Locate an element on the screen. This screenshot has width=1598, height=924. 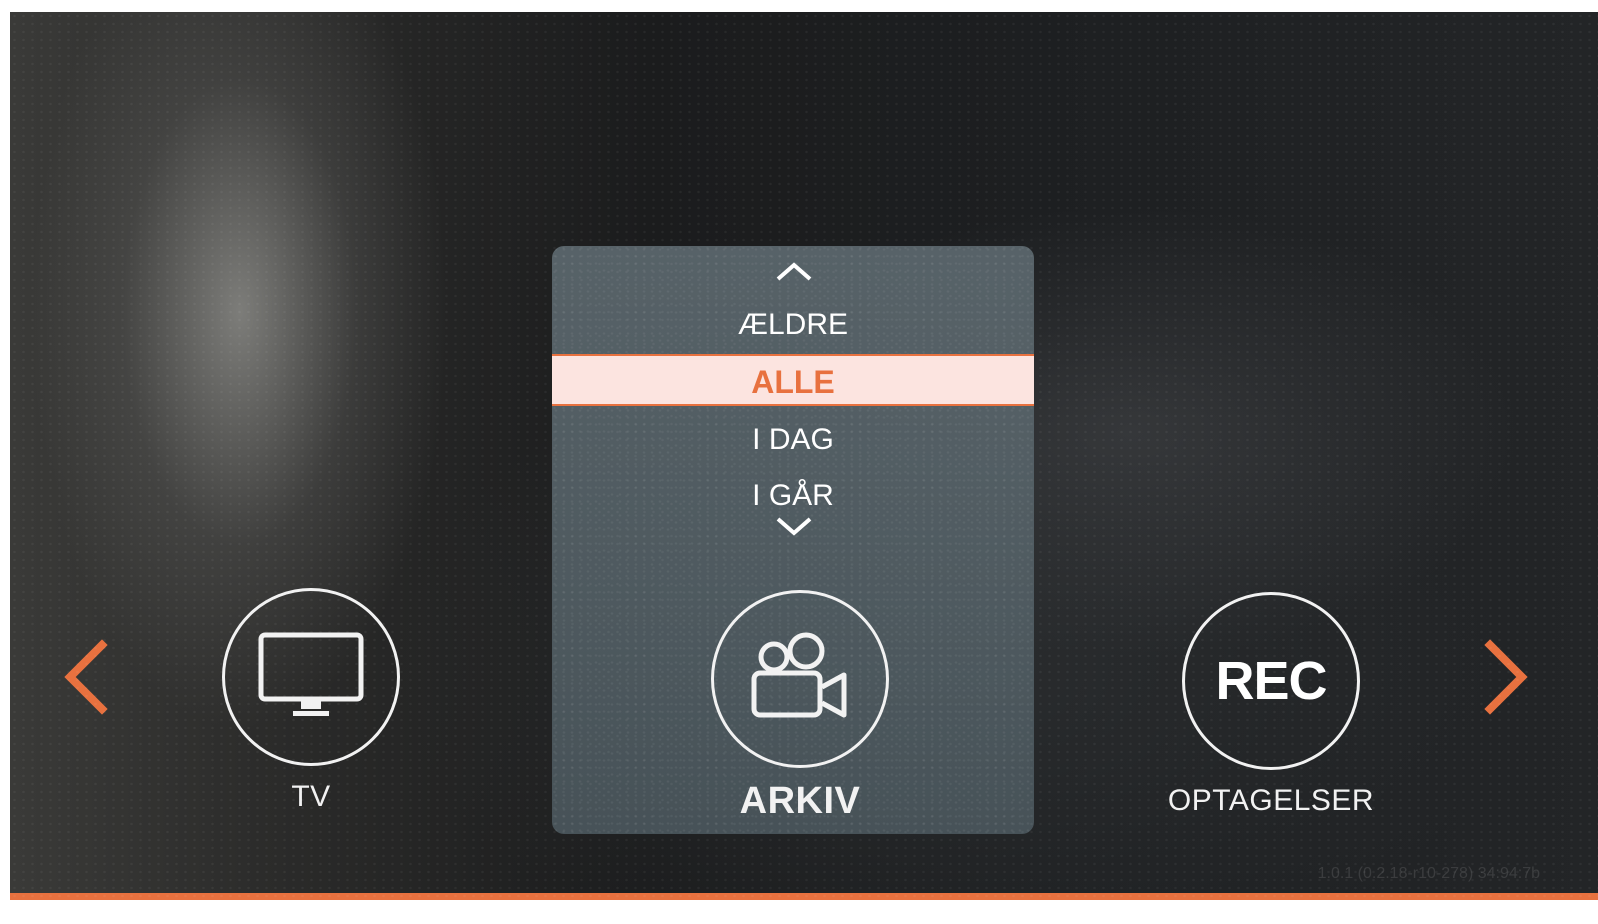
chevron-up-icon is located at coordinates (794, 271).